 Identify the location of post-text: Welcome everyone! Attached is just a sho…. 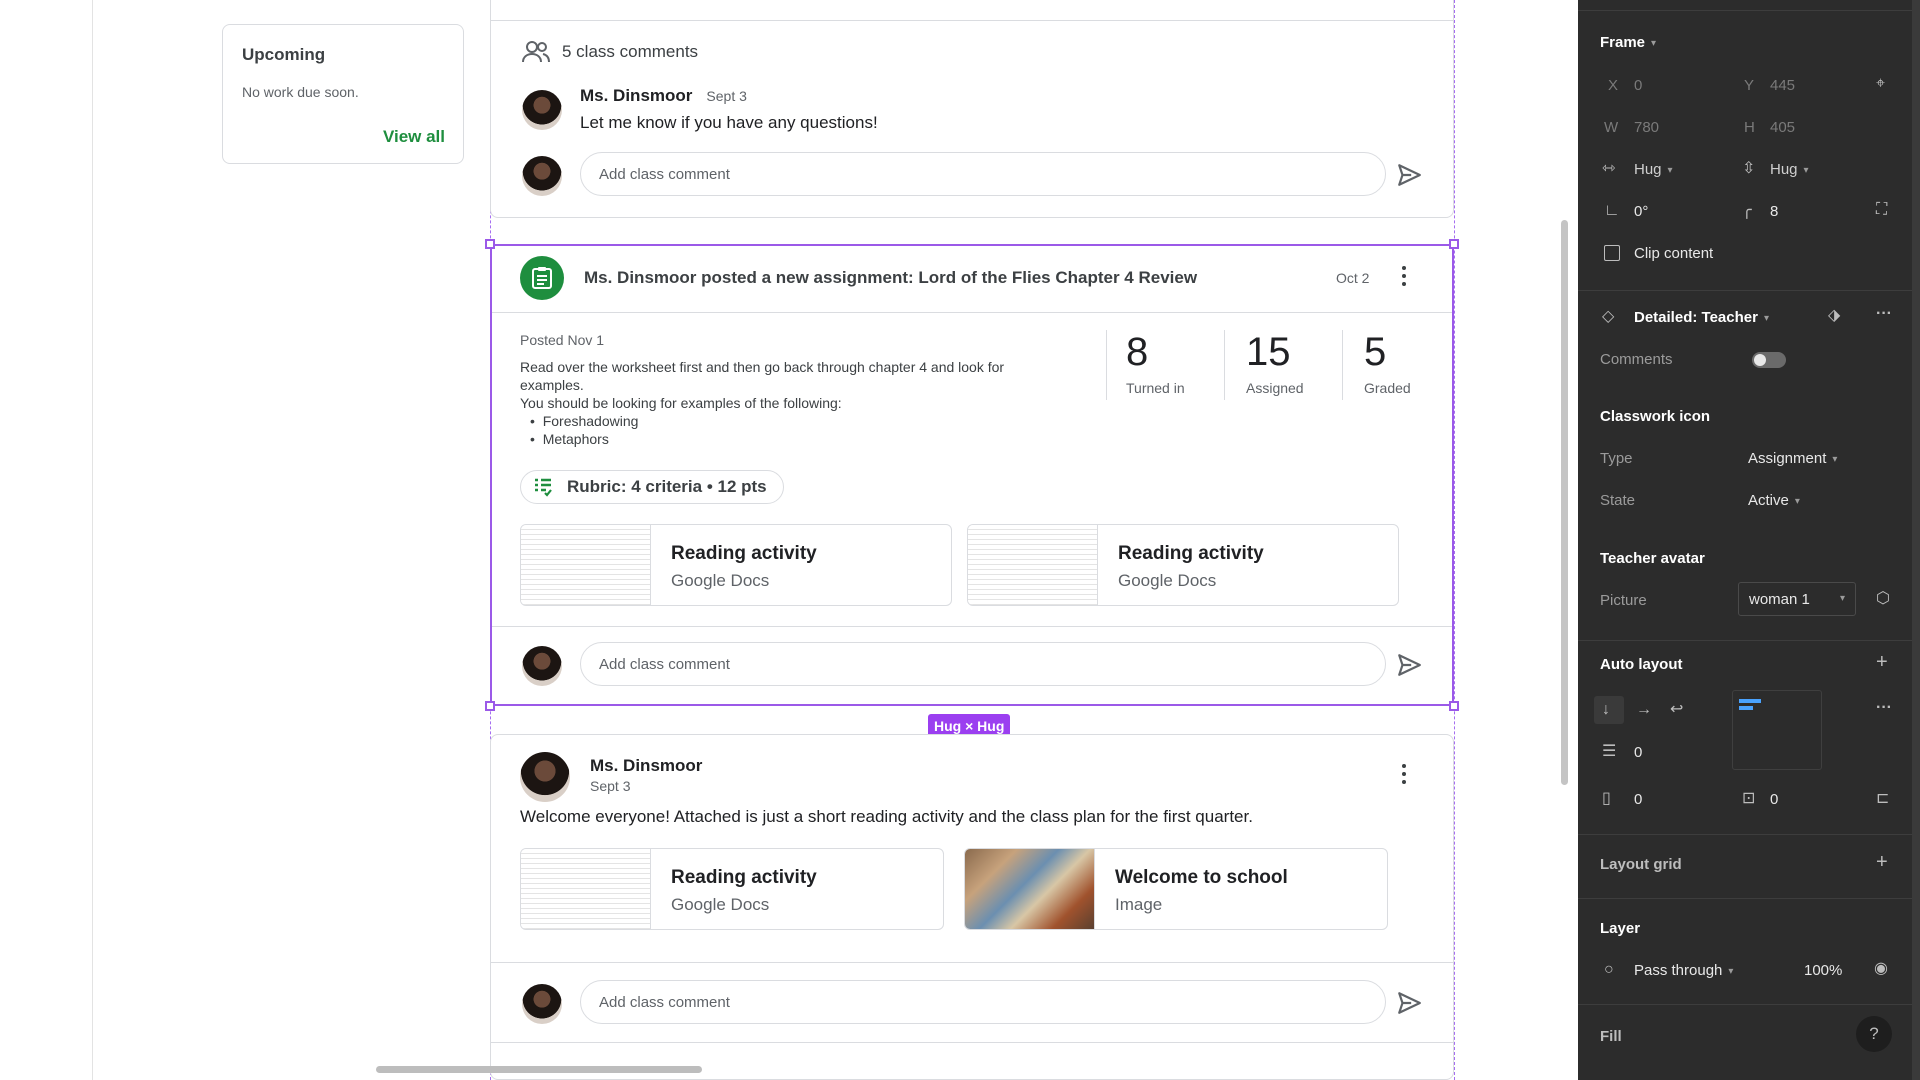
(886, 816).